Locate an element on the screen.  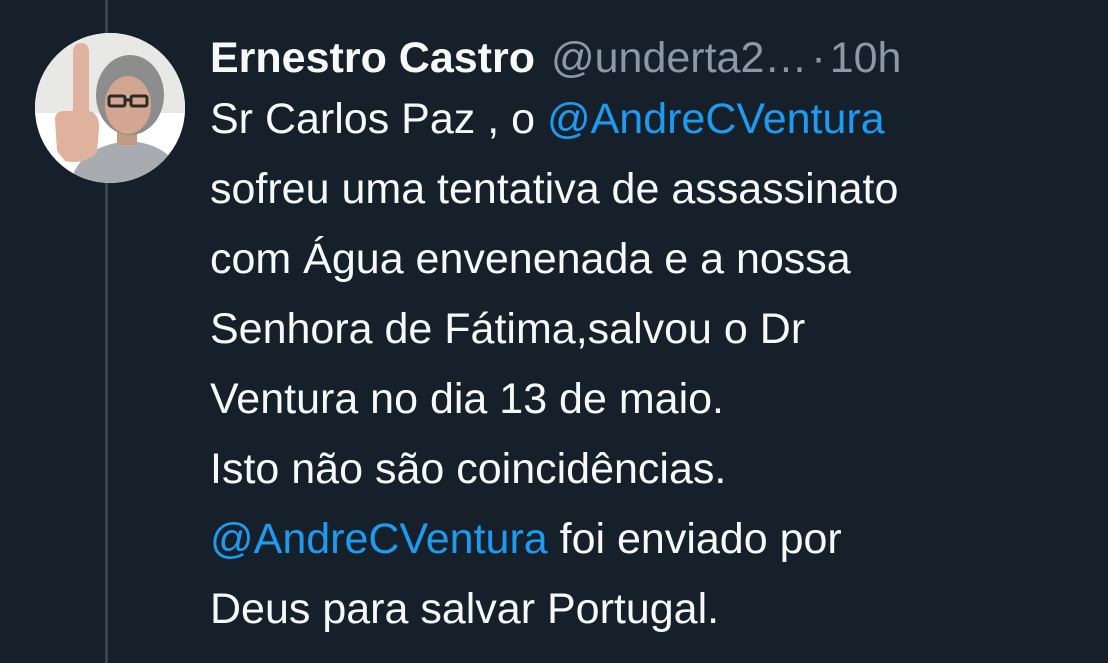
avatar is located at coordinates (110, 108).